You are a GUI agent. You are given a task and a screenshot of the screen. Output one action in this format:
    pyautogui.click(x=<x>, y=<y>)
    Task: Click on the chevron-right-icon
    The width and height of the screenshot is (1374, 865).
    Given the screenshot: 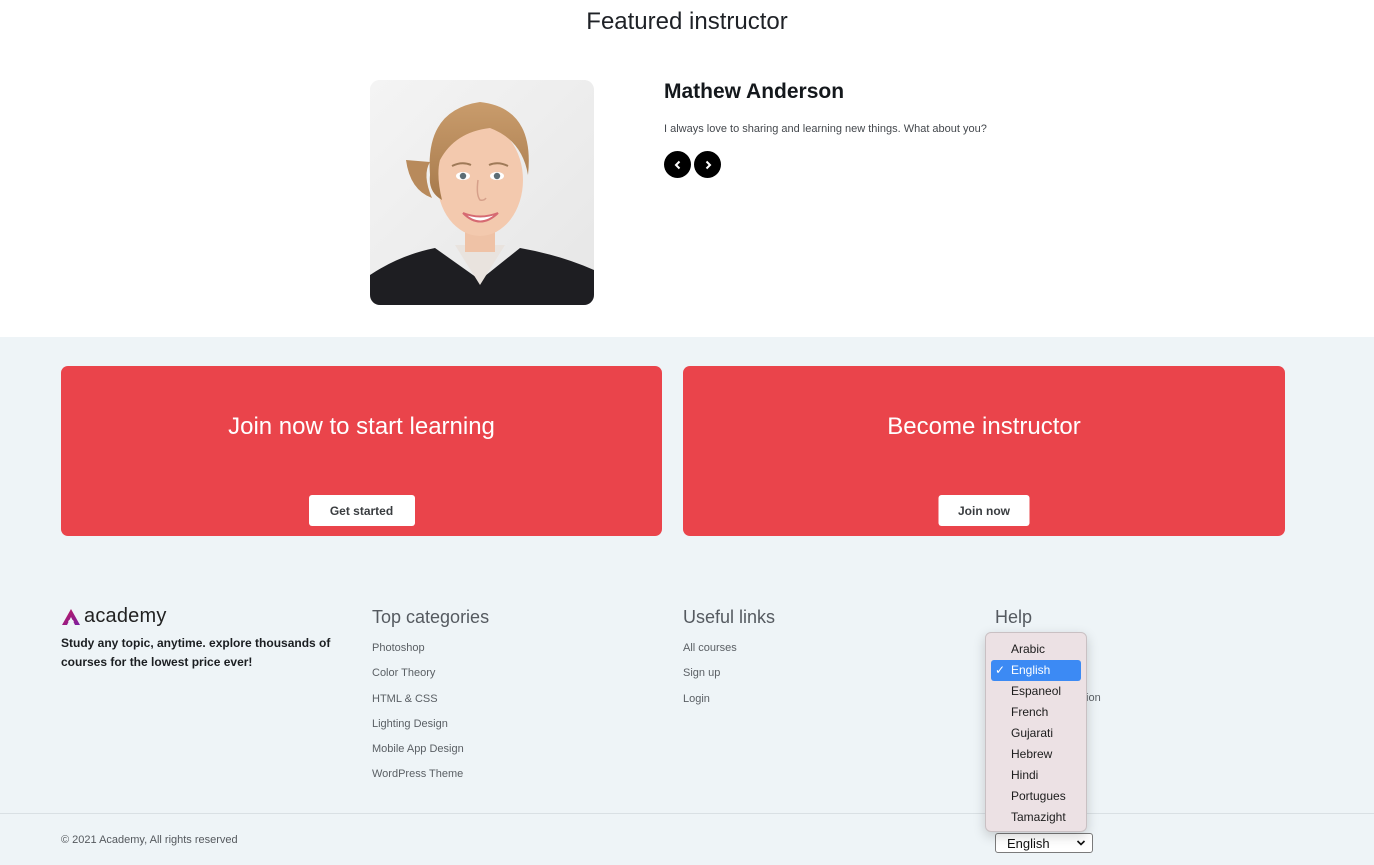 What is the action you would take?
    pyautogui.click(x=708, y=164)
    